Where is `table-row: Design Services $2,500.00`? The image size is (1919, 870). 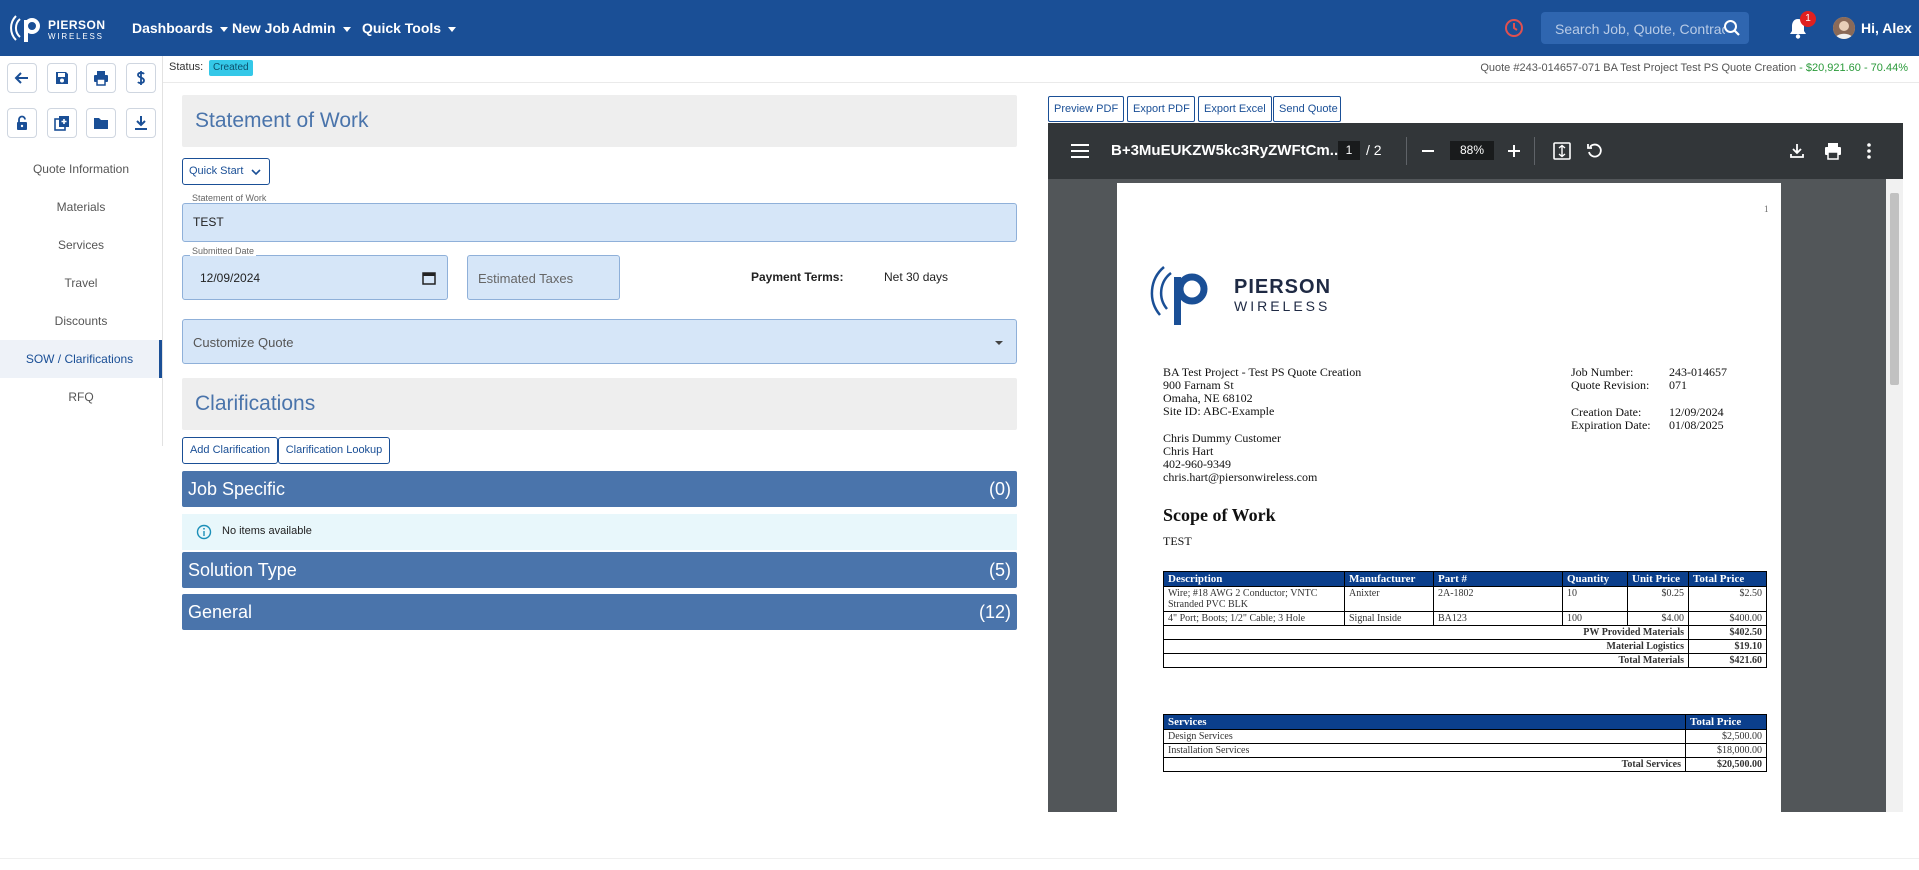 table-row: Design Services $2,500.00 is located at coordinates (1465, 736).